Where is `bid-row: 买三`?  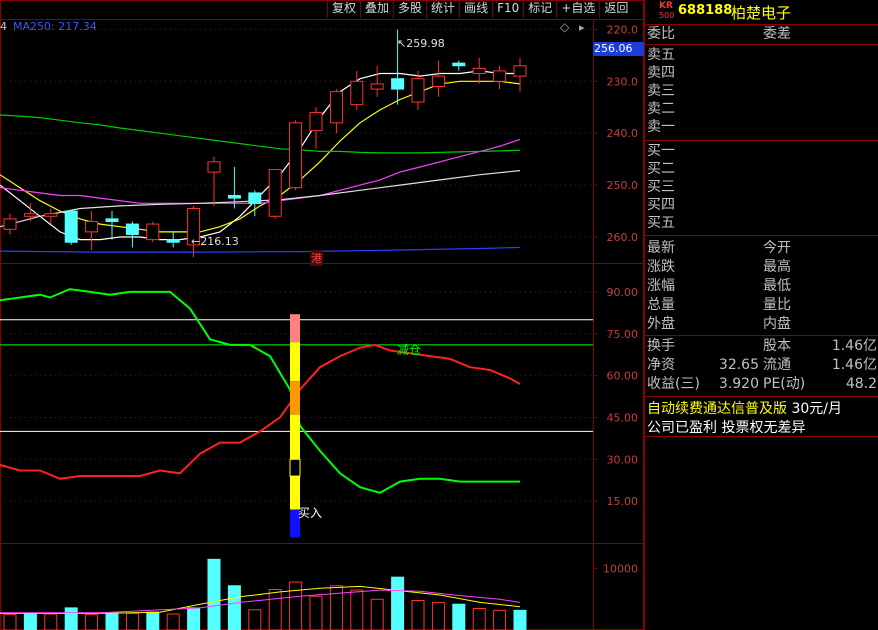 bid-row: 买三 is located at coordinates (761, 187).